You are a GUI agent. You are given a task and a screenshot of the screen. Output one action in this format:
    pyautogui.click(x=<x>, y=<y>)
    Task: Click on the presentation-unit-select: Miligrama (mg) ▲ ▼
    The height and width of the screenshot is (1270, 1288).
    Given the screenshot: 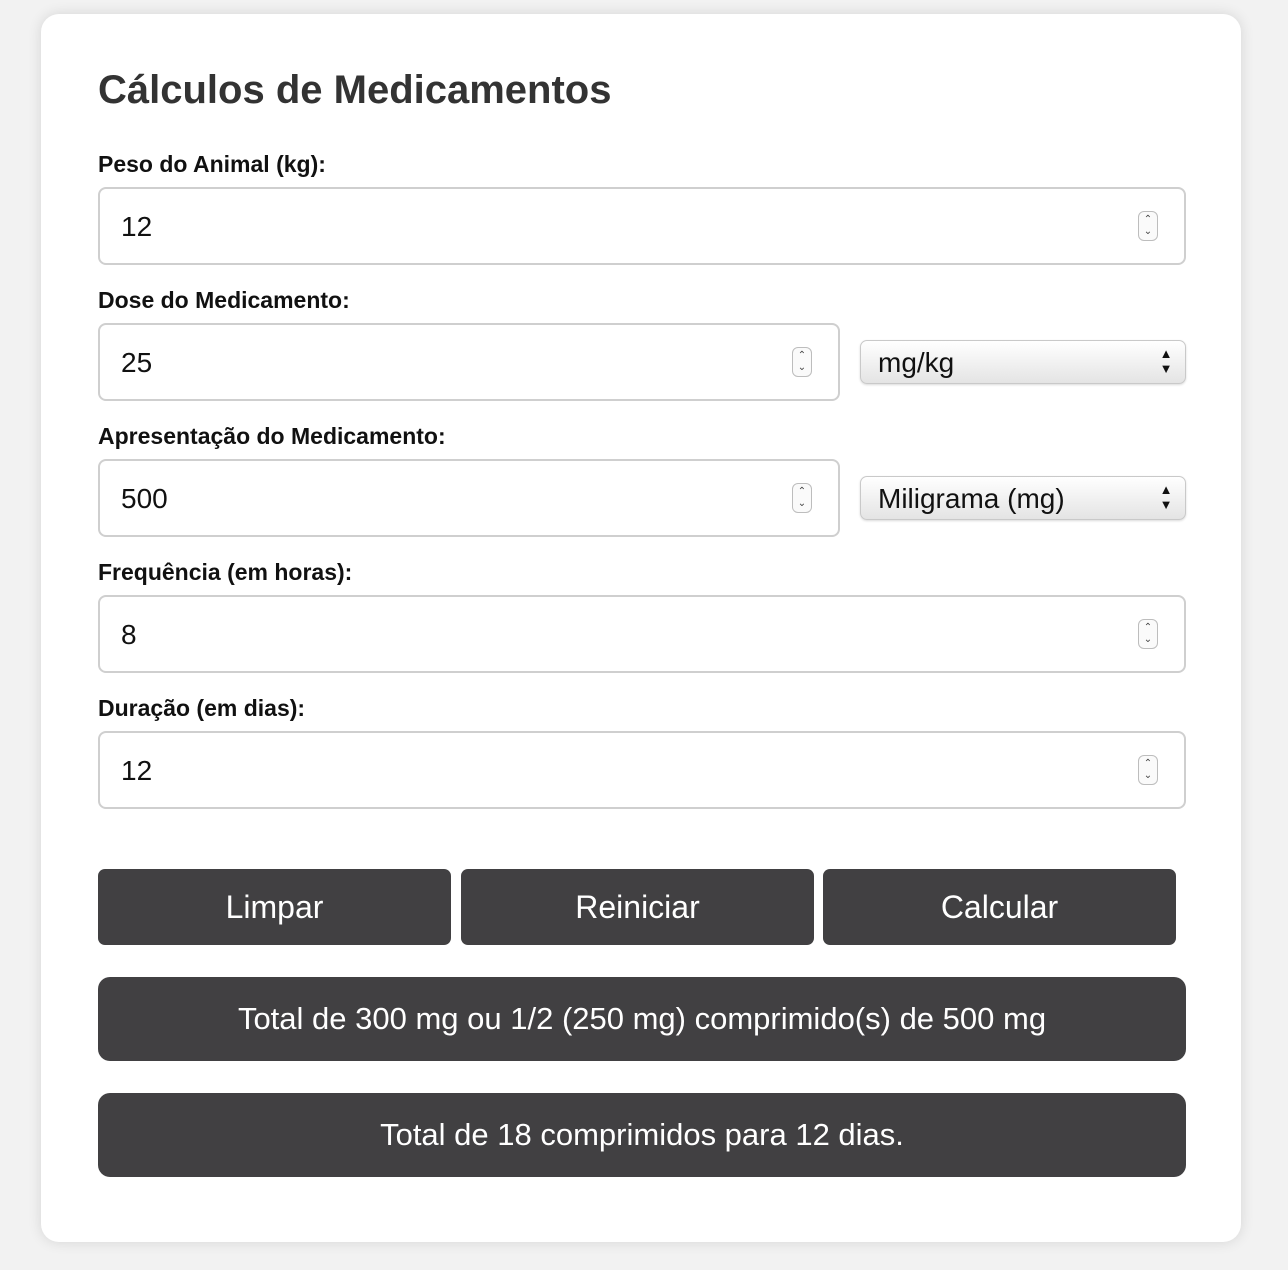 What is the action you would take?
    pyautogui.click(x=1023, y=498)
    